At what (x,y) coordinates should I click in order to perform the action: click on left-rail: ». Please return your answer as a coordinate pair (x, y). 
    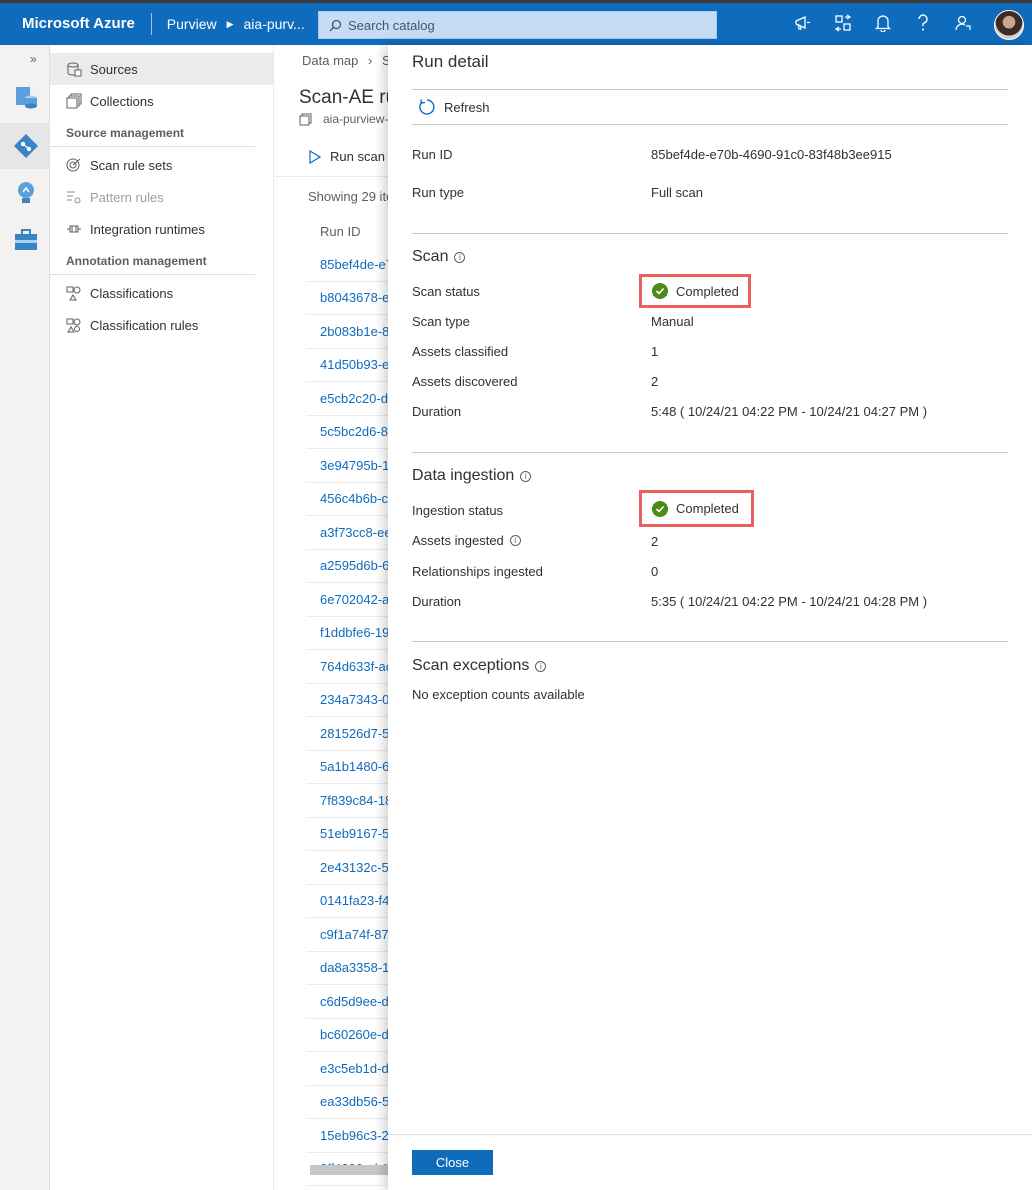
    Looking at the image, I should click on (25, 617).